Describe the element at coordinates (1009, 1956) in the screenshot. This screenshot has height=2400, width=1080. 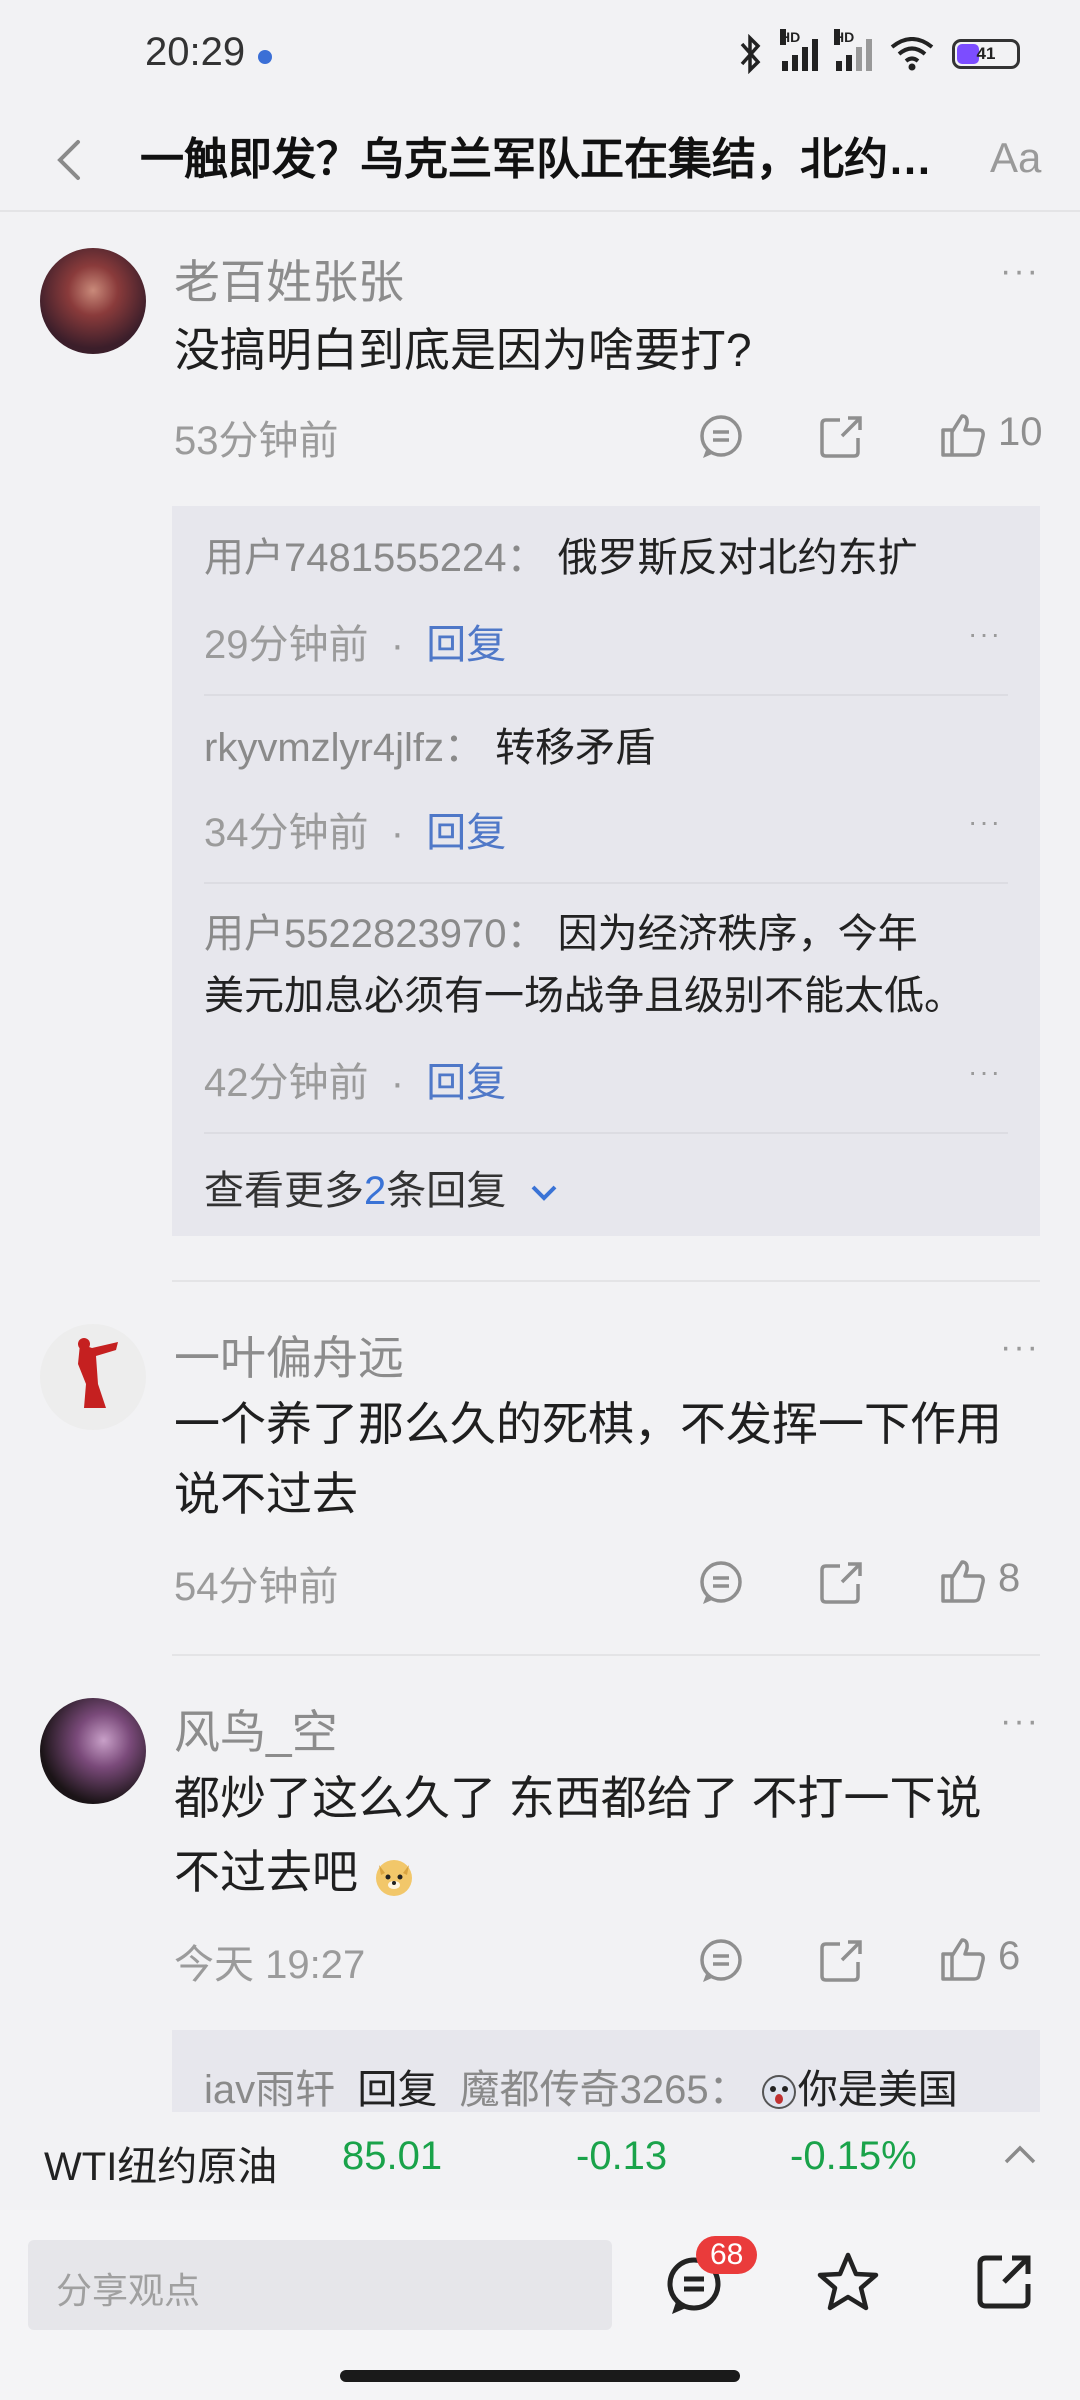
I see `like-count: 6` at that location.